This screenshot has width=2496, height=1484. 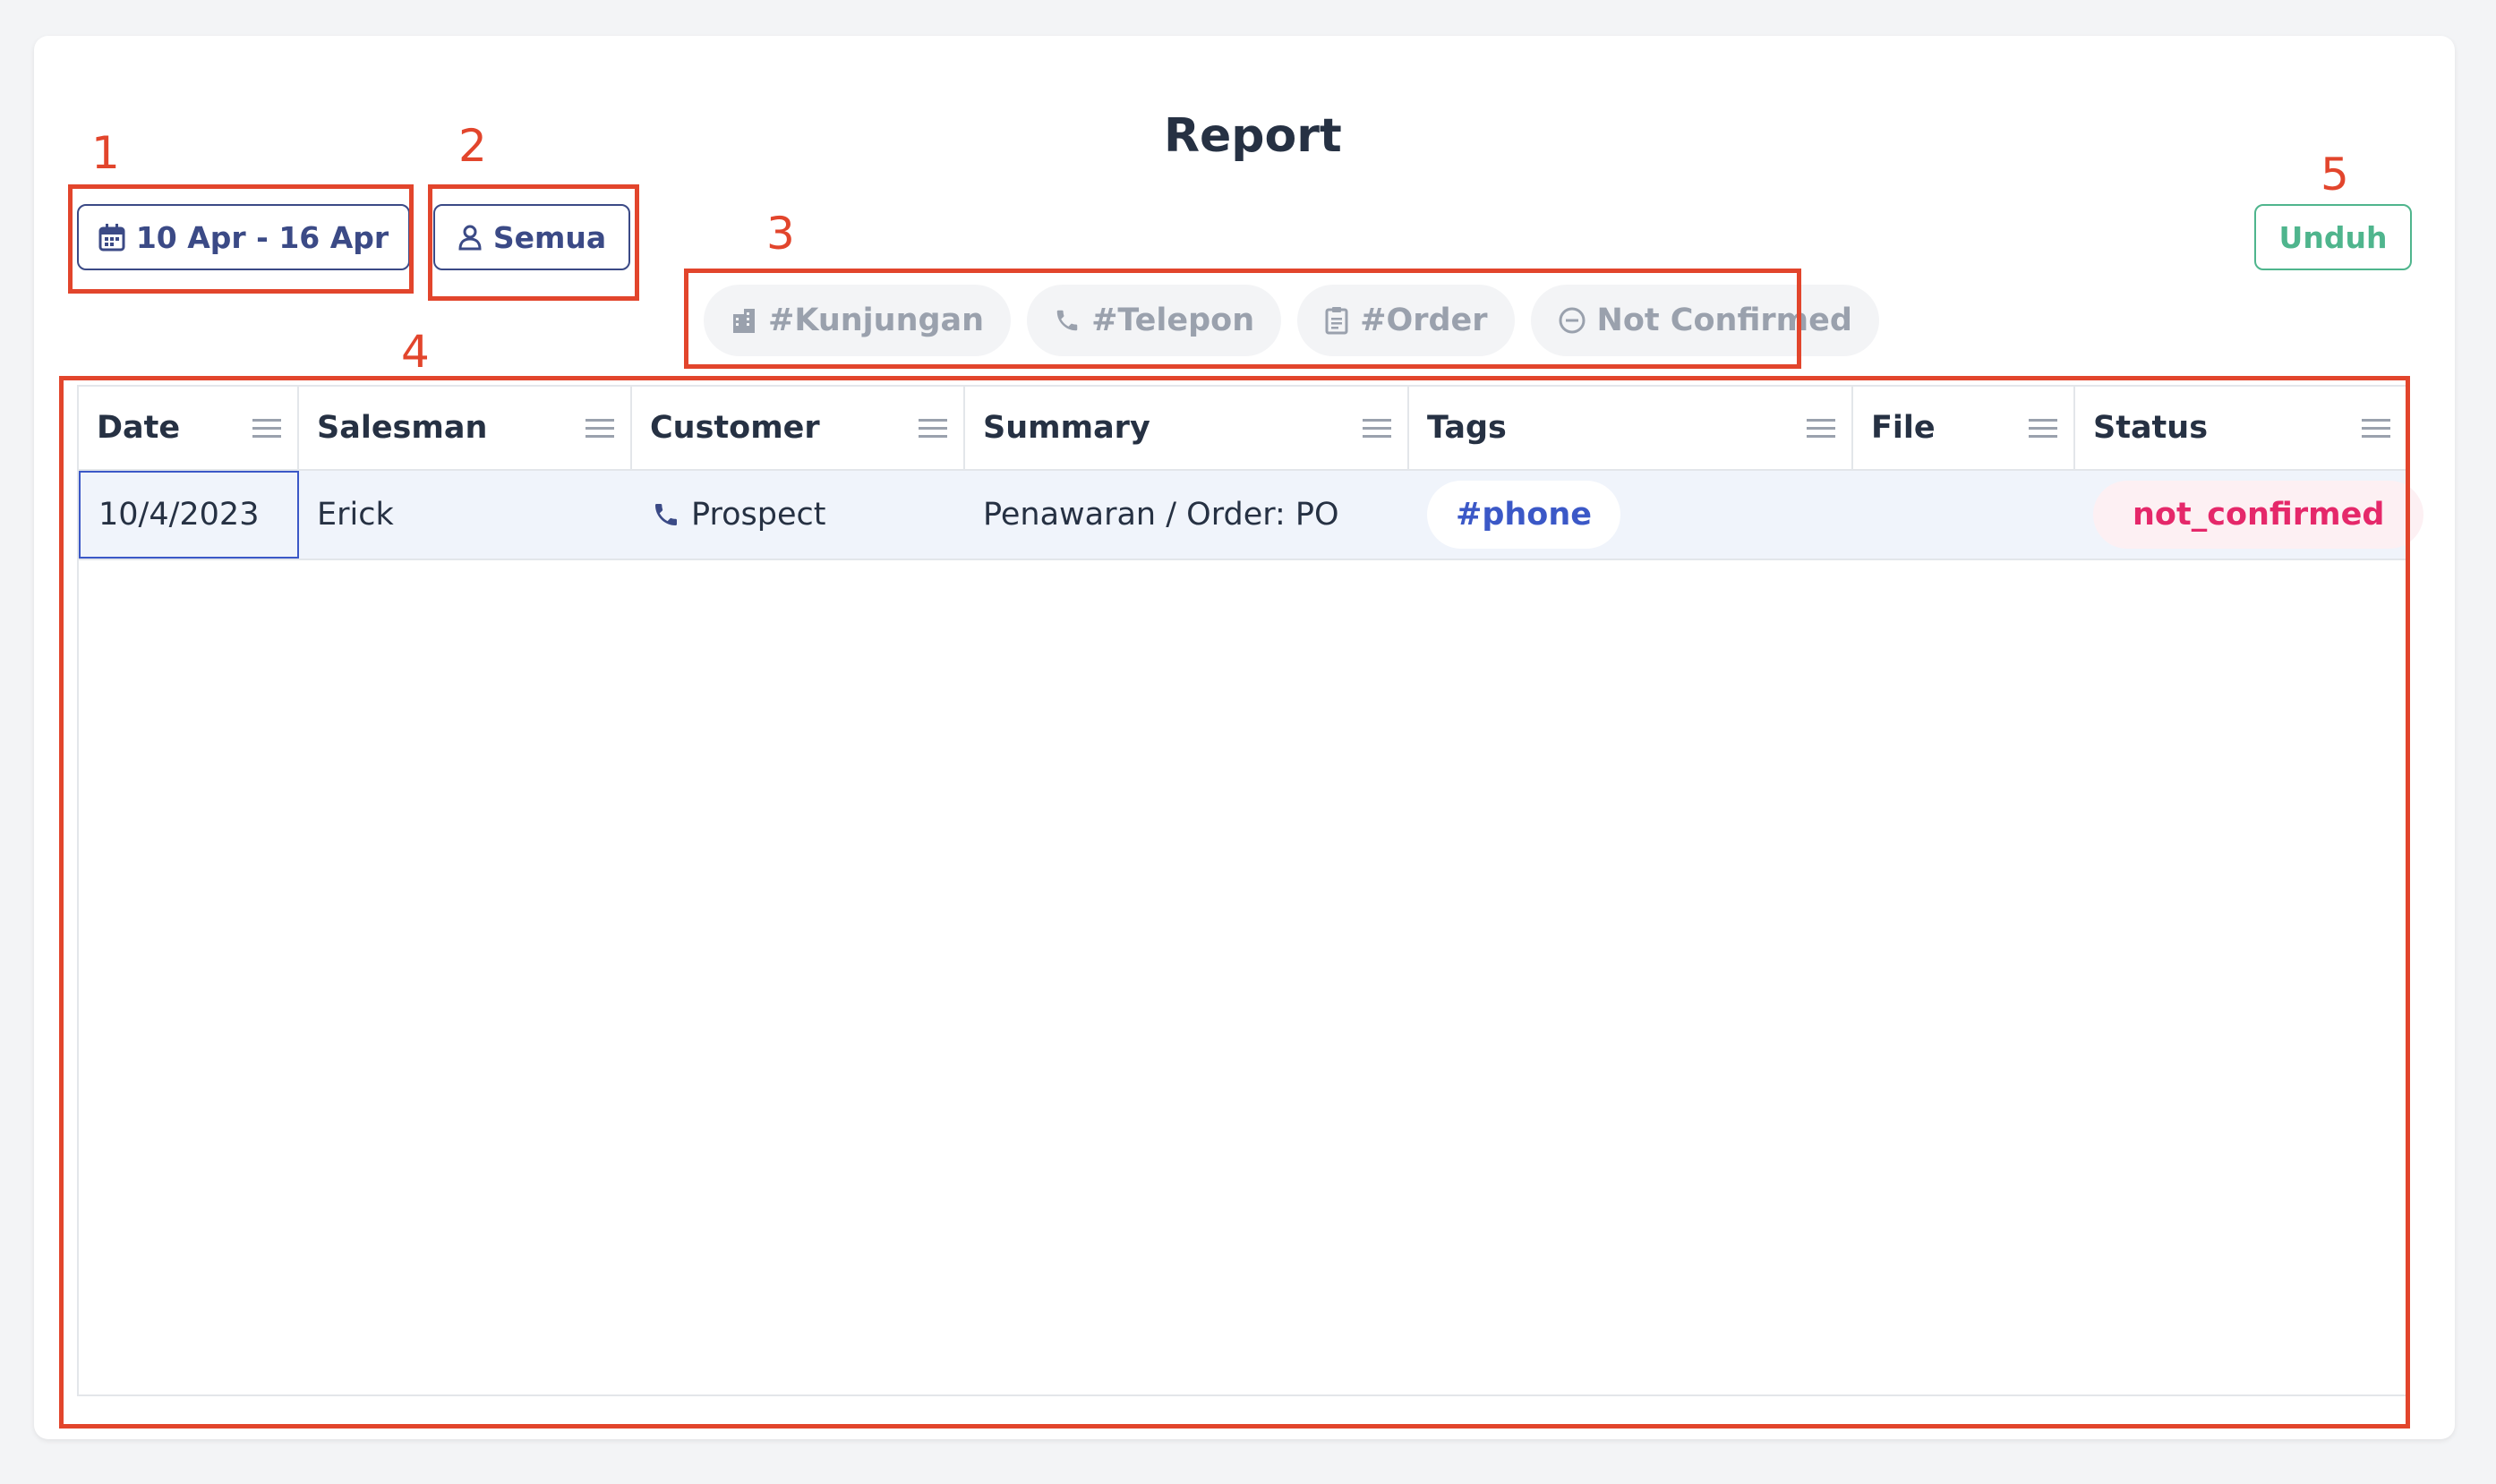 What do you see at coordinates (1066, 428) in the screenshot?
I see `column-header-label: Summary` at bounding box center [1066, 428].